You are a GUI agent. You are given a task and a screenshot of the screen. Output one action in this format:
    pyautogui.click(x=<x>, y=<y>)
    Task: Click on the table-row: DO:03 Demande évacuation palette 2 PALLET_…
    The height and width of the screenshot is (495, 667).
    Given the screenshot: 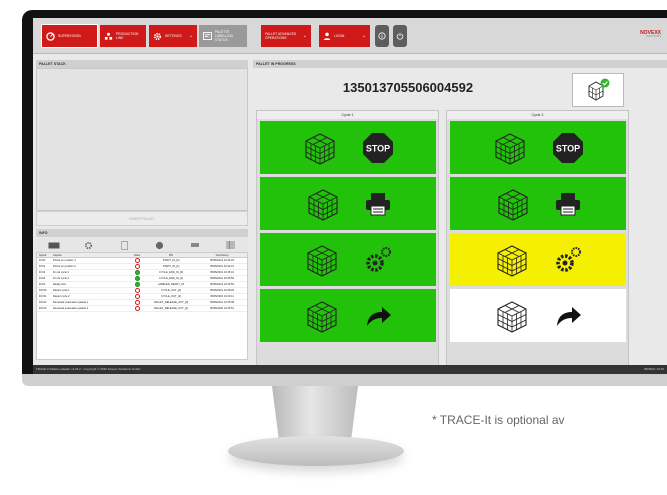 What is the action you would take?
    pyautogui.click(x=142, y=309)
    